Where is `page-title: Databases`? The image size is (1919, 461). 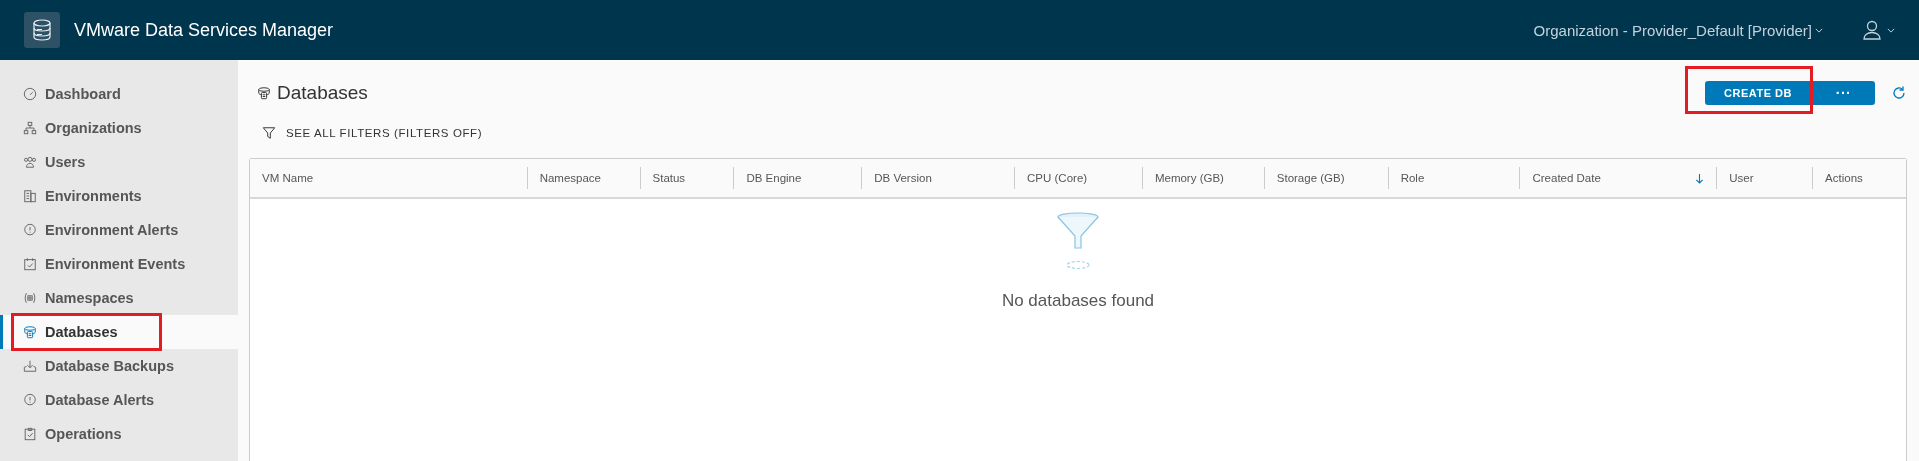
page-title: Databases is located at coordinates (322, 93).